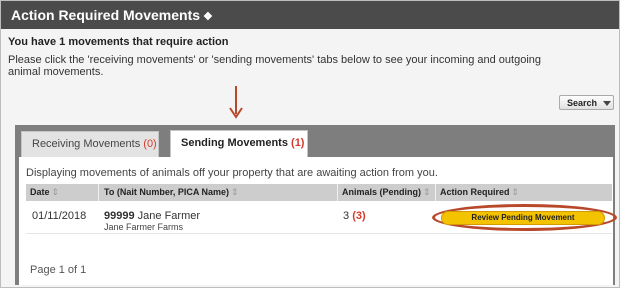 This screenshot has width=630, height=294. I want to click on tab-count: (1), so click(298, 143).